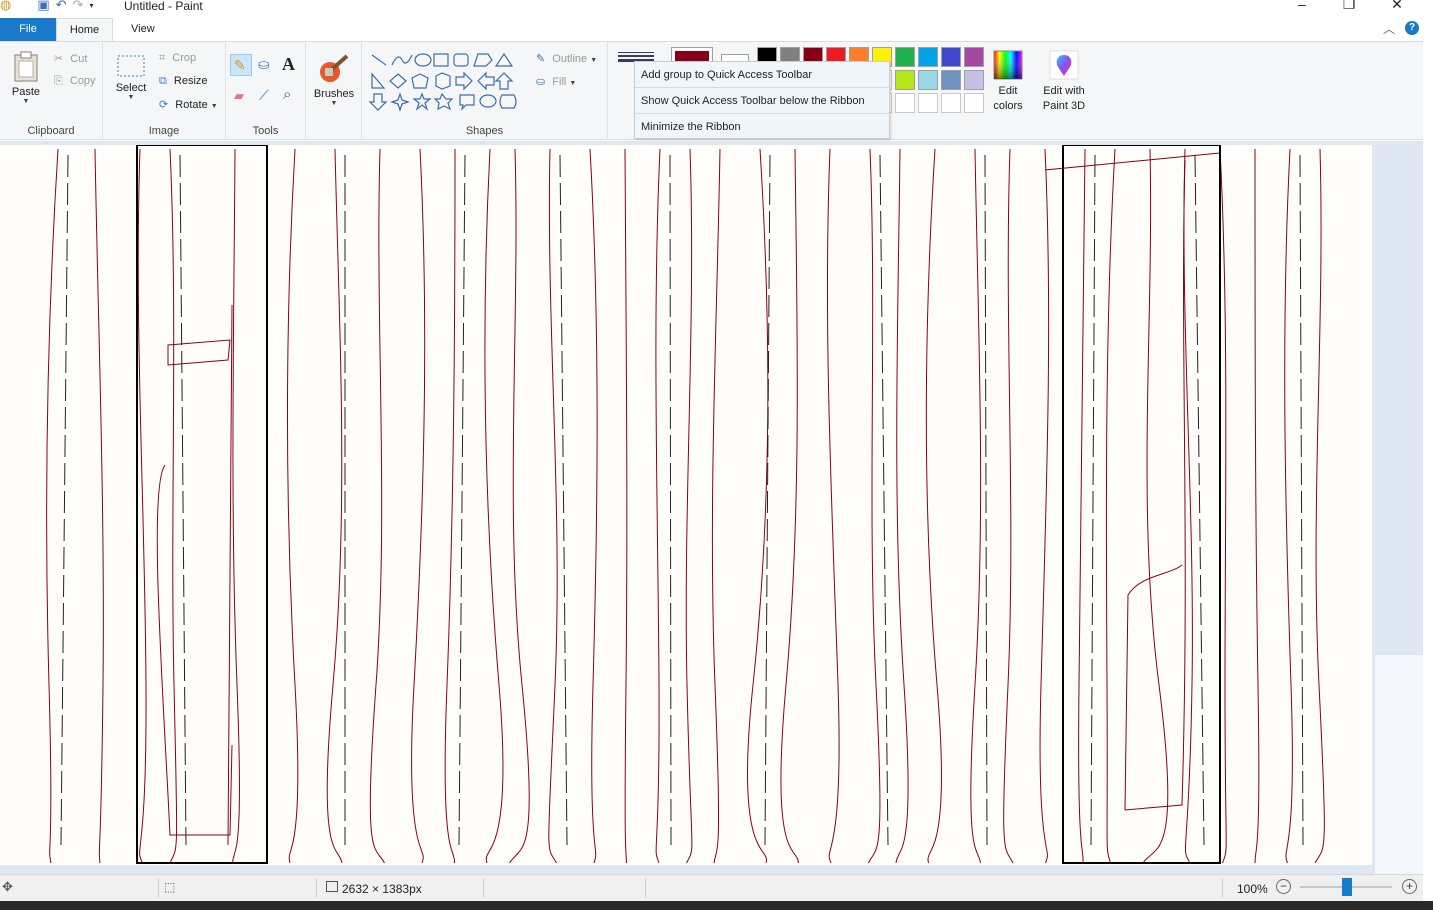 The image size is (1433, 910). I want to click on shapes-gallery, so click(448, 82).